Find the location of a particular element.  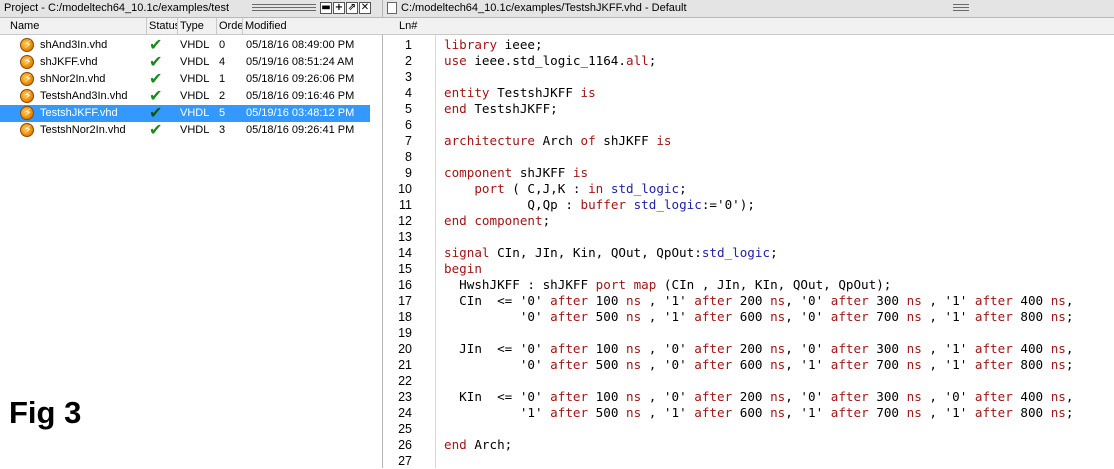

line-number: 15 is located at coordinates (405, 269).